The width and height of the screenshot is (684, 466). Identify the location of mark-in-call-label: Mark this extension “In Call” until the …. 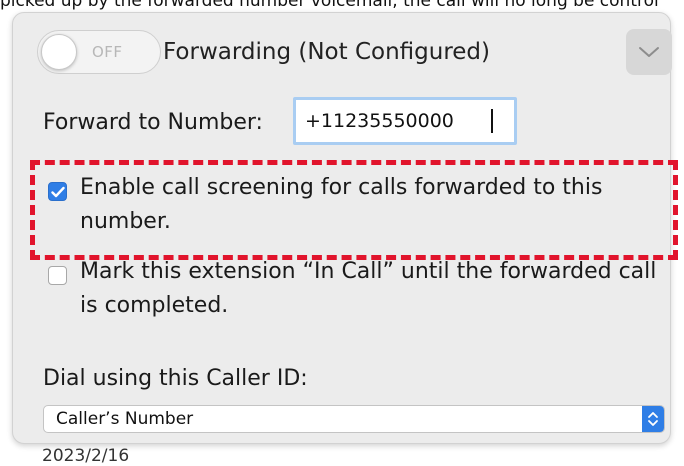
(368, 288).